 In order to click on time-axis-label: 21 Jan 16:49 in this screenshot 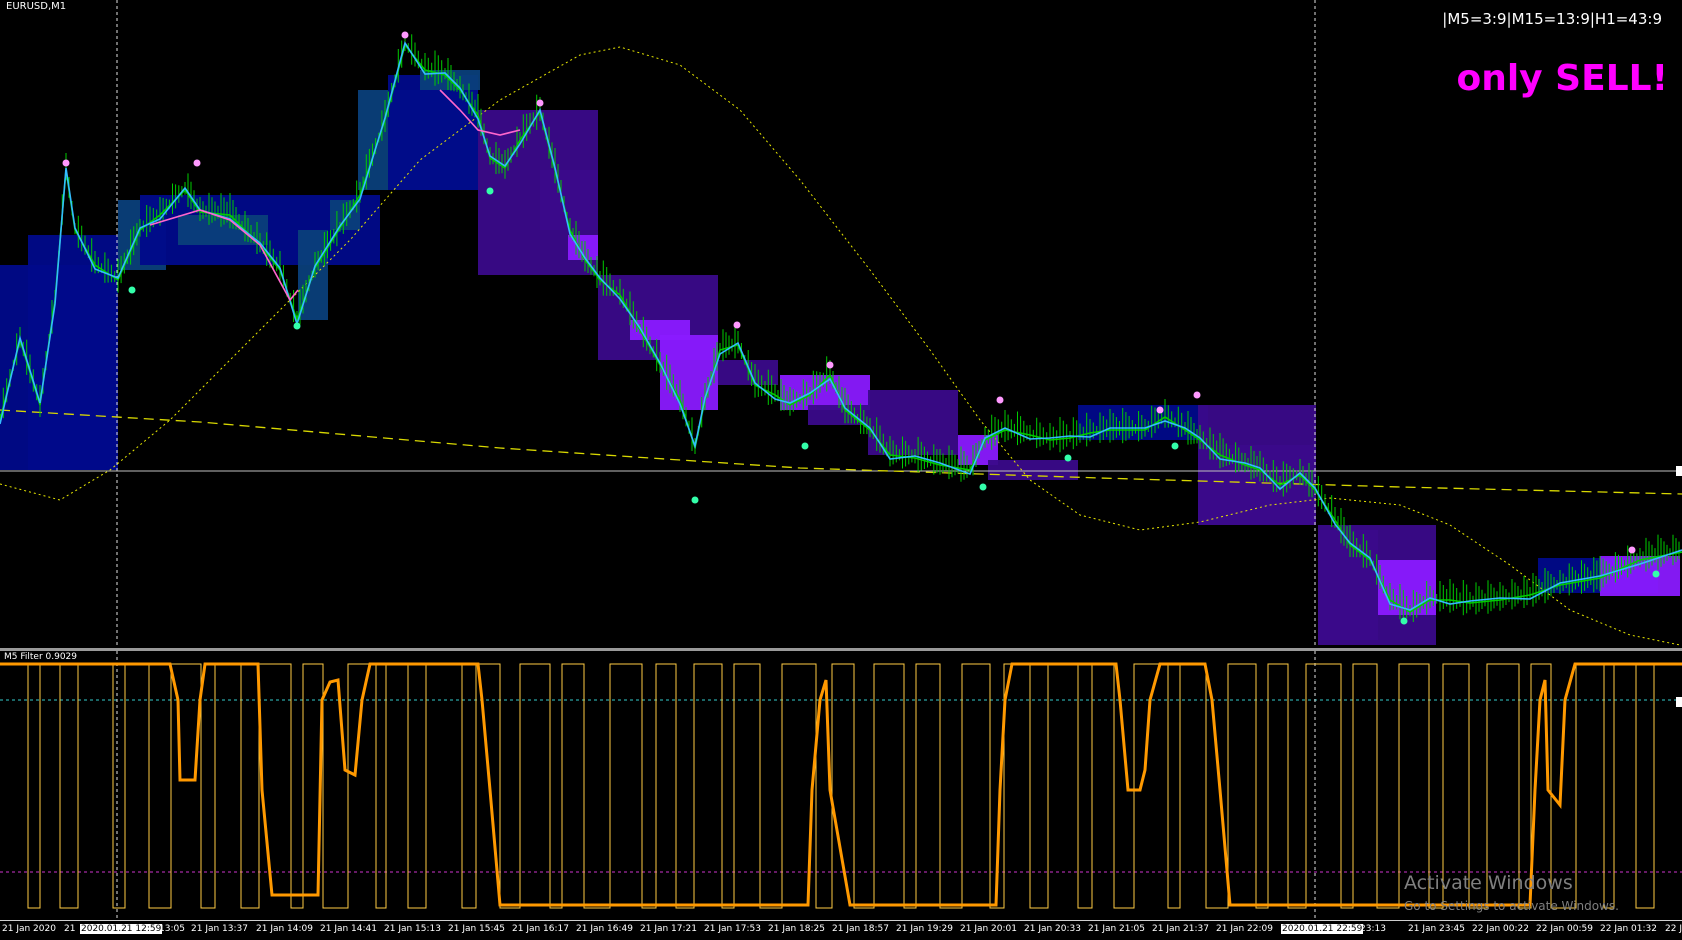, I will do `click(604, 929)`.